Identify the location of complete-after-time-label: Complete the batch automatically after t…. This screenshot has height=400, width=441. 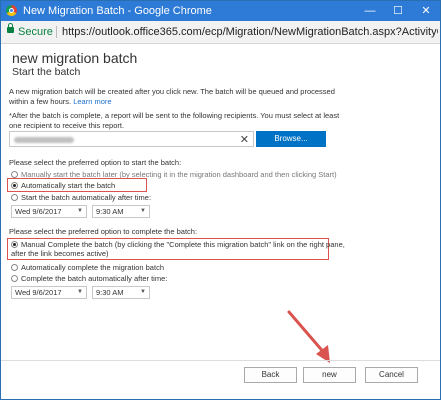
(94, 278).